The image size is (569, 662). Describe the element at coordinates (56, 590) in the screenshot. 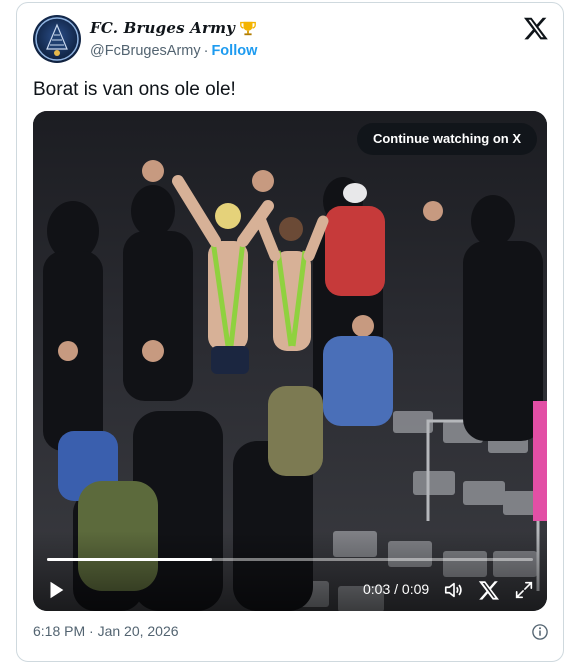

I see `play-icon` at that location.